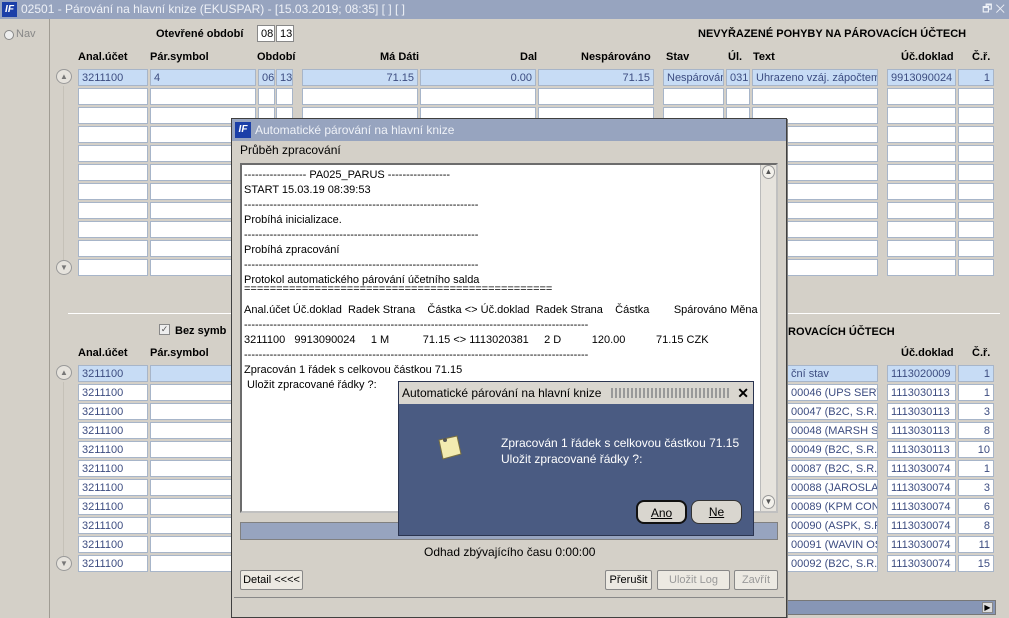  I want to click on top-row-madati: 71.15, so click(360, 77).